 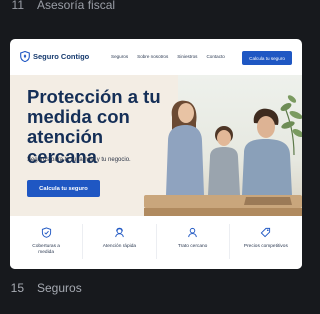 What do you see at coordinates (76, 6) in the screenshot?
I see `list-item-label: Asesoría fiscal` at bounding box center [76, 6].